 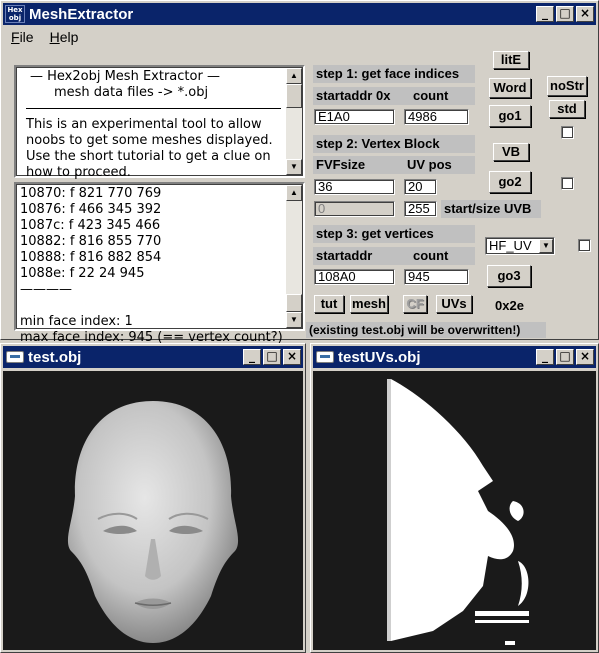 What do you see at coordinates (567, 132) in the screenshot?
I see `std-checkbox` at bounding box center [567, 132].